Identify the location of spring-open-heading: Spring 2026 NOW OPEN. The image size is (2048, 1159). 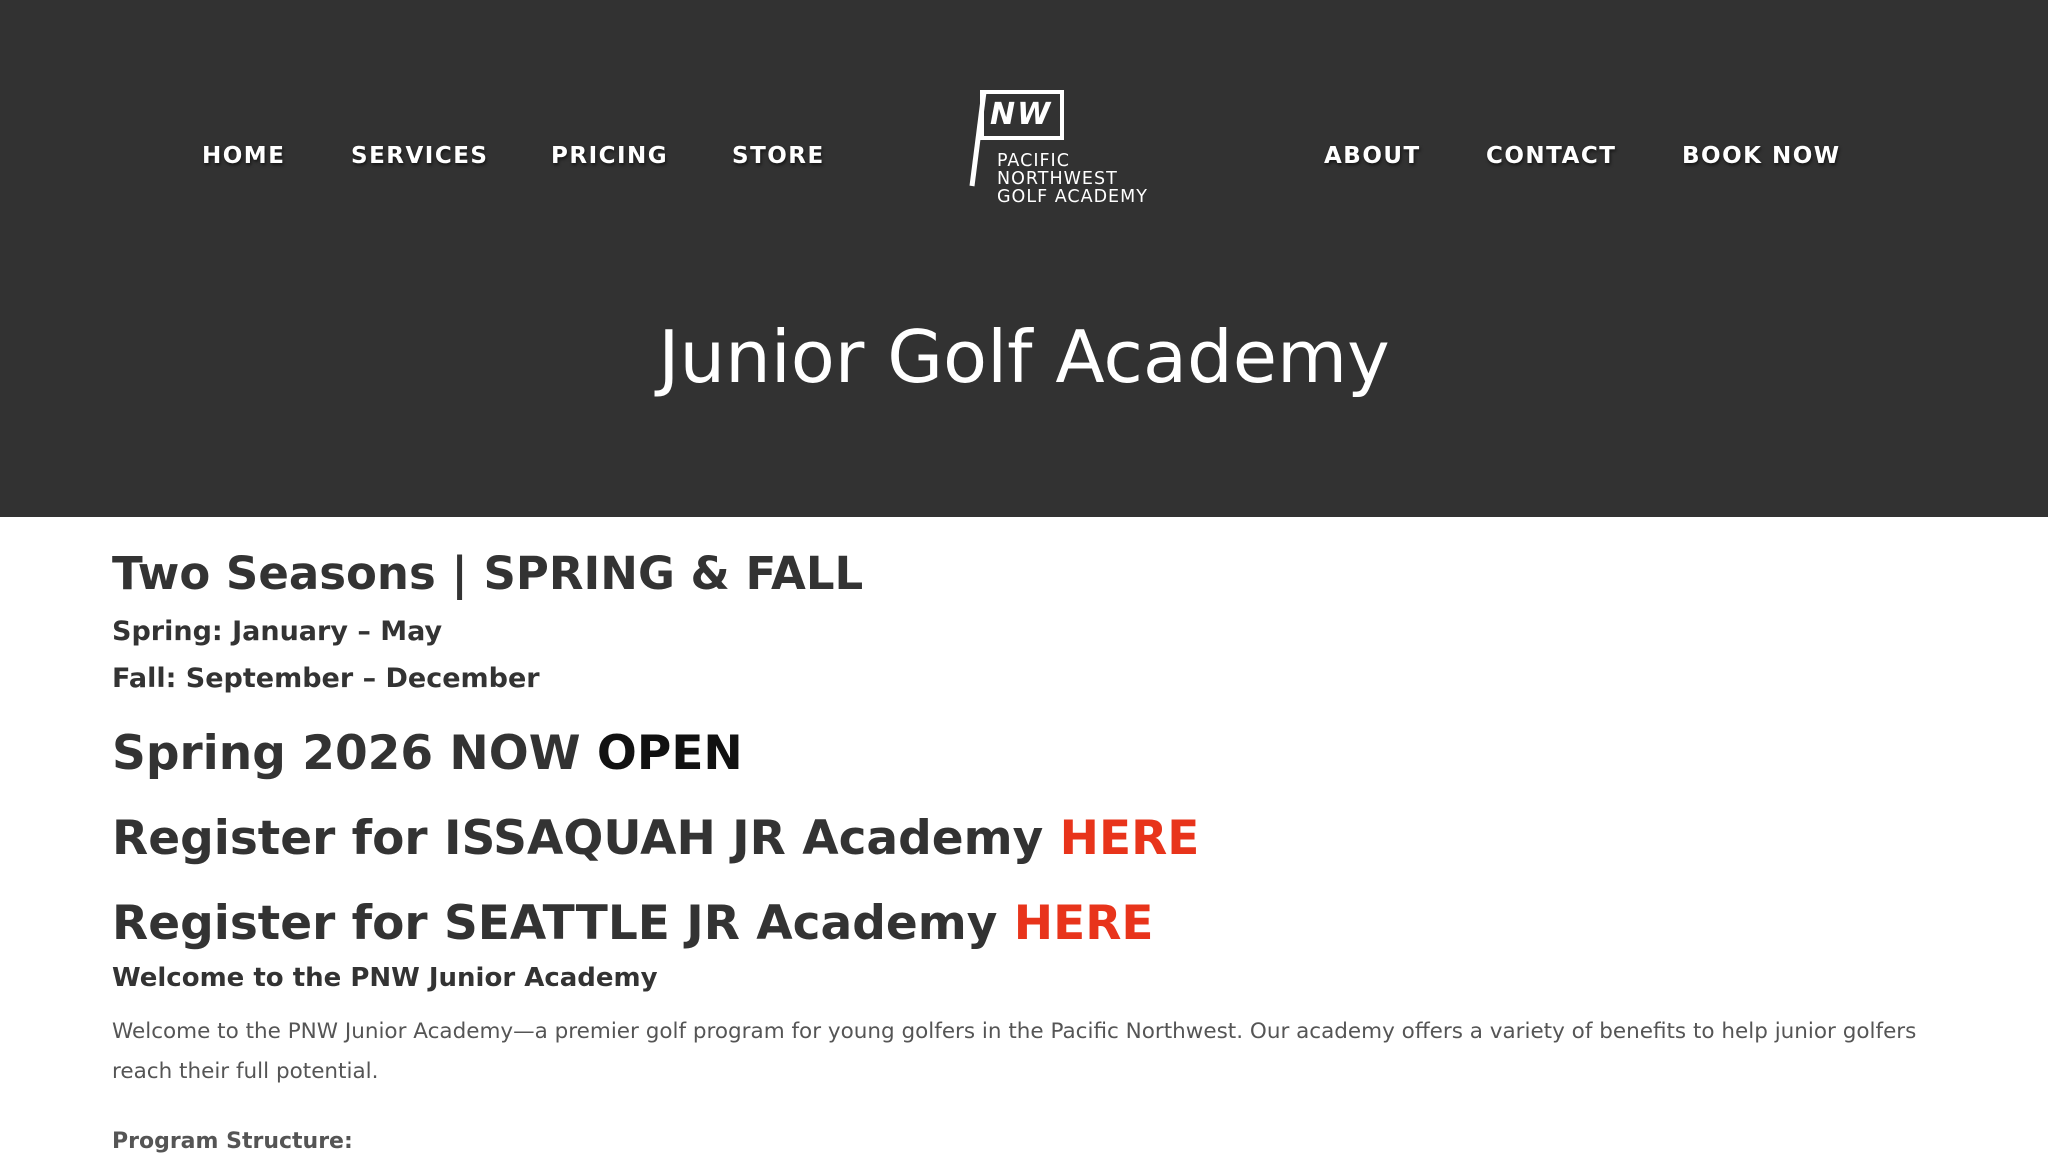
(427, 754).